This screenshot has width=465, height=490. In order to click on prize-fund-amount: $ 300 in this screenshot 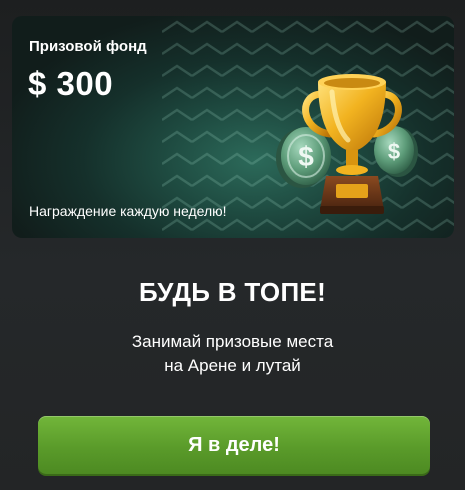, I will do `click(71, 83)`.